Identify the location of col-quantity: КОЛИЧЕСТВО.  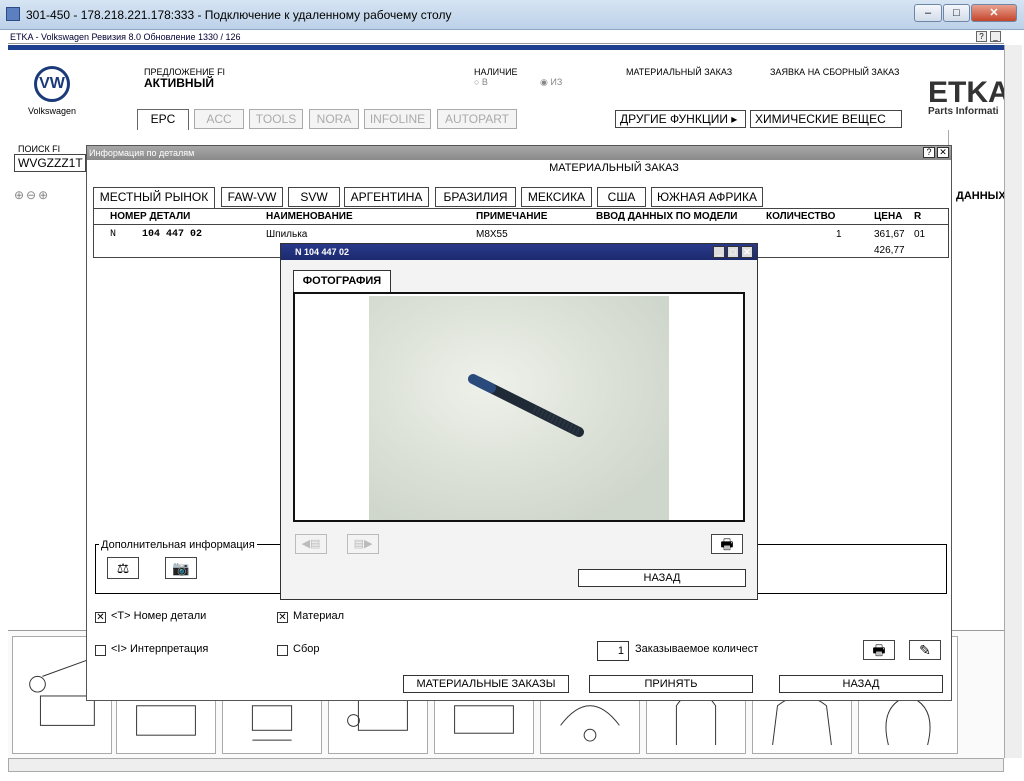
(801, 216).